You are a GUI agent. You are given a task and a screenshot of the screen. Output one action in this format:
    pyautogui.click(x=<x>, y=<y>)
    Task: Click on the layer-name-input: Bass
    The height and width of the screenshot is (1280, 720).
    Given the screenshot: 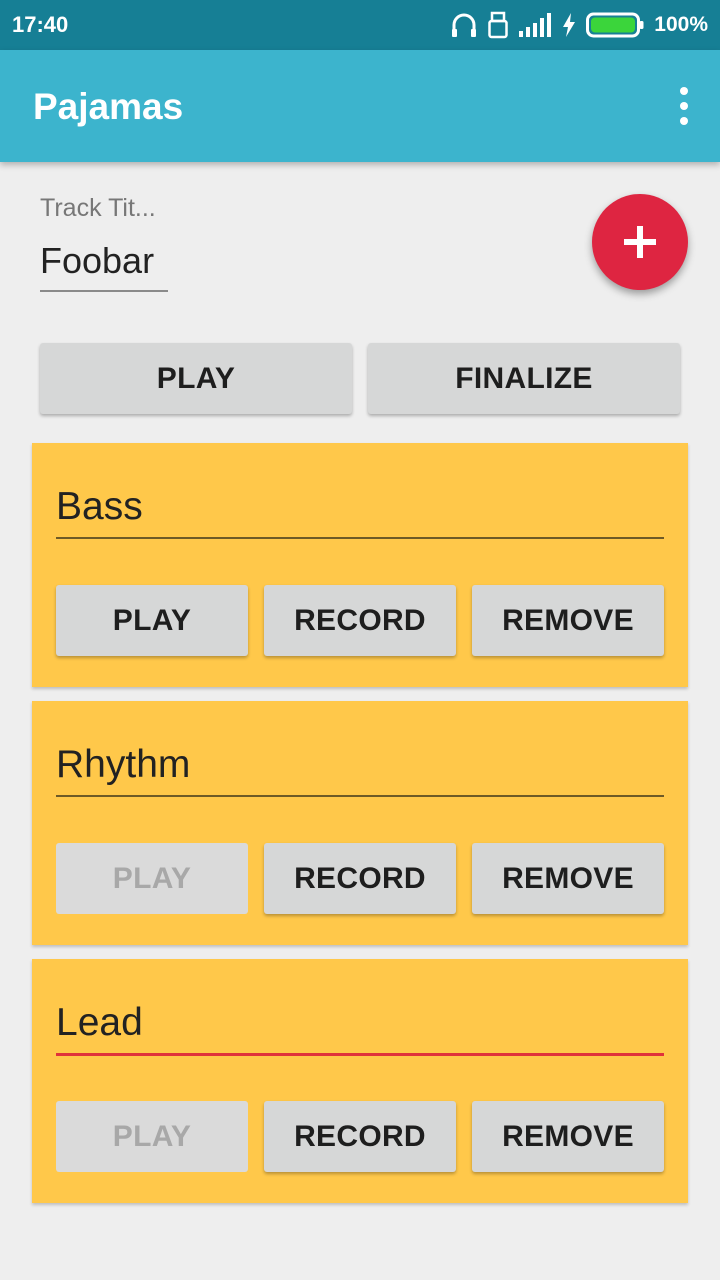 What is the action you would take?
    pyautogui.click(x=360, y=512)
    